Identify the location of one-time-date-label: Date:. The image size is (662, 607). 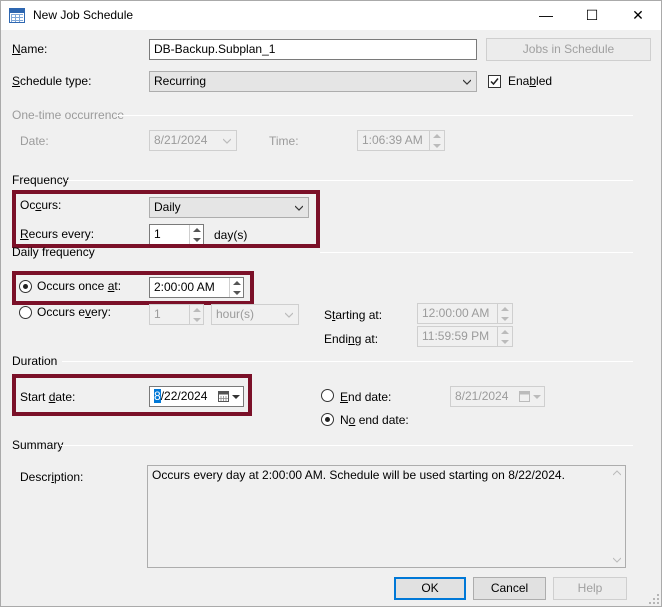
(34, 141).